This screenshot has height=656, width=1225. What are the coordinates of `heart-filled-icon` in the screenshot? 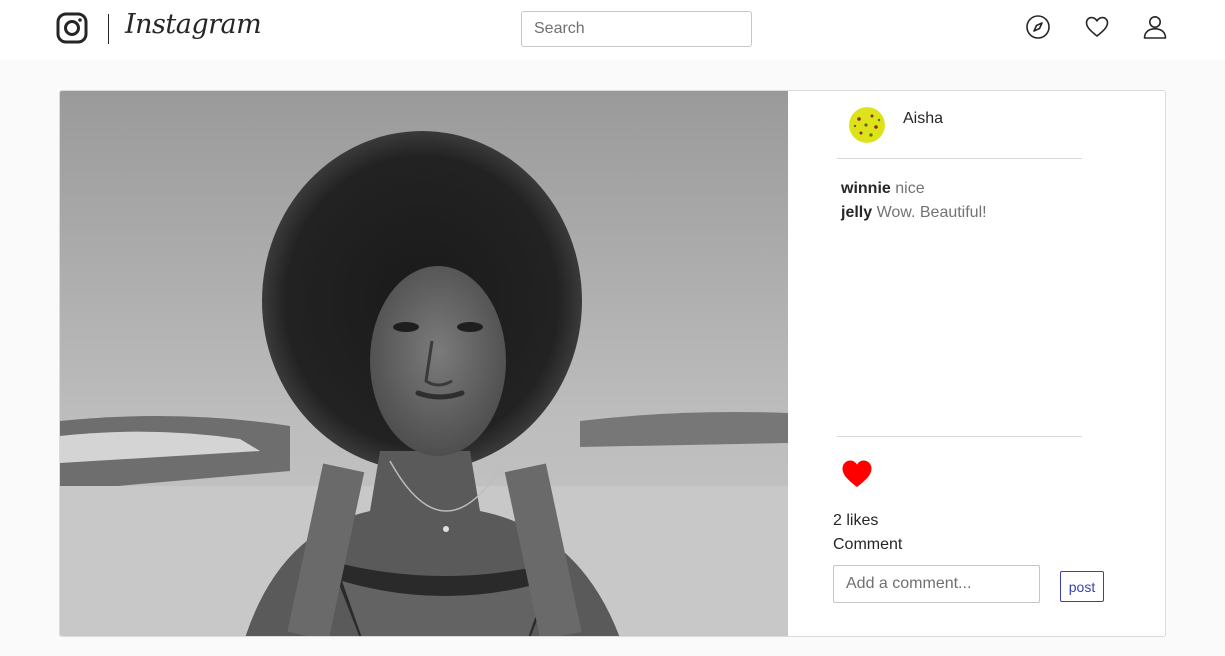 It's located at (857, 474).